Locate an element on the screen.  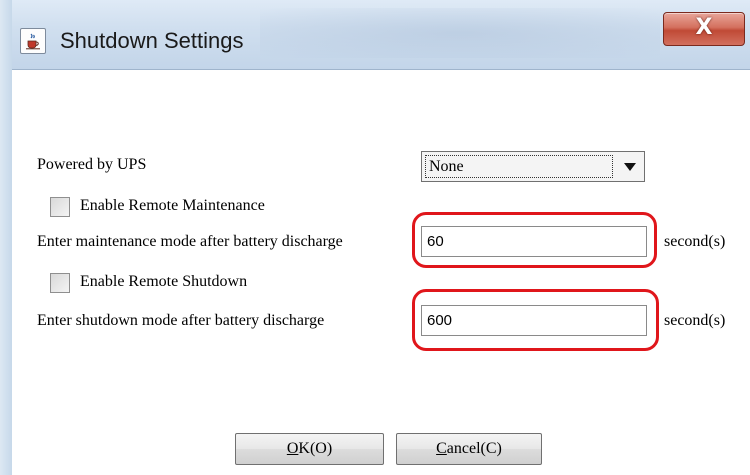
enable-remote-shutdown-label: Enable Remote Shutdown is located at coordinates (164, 281).